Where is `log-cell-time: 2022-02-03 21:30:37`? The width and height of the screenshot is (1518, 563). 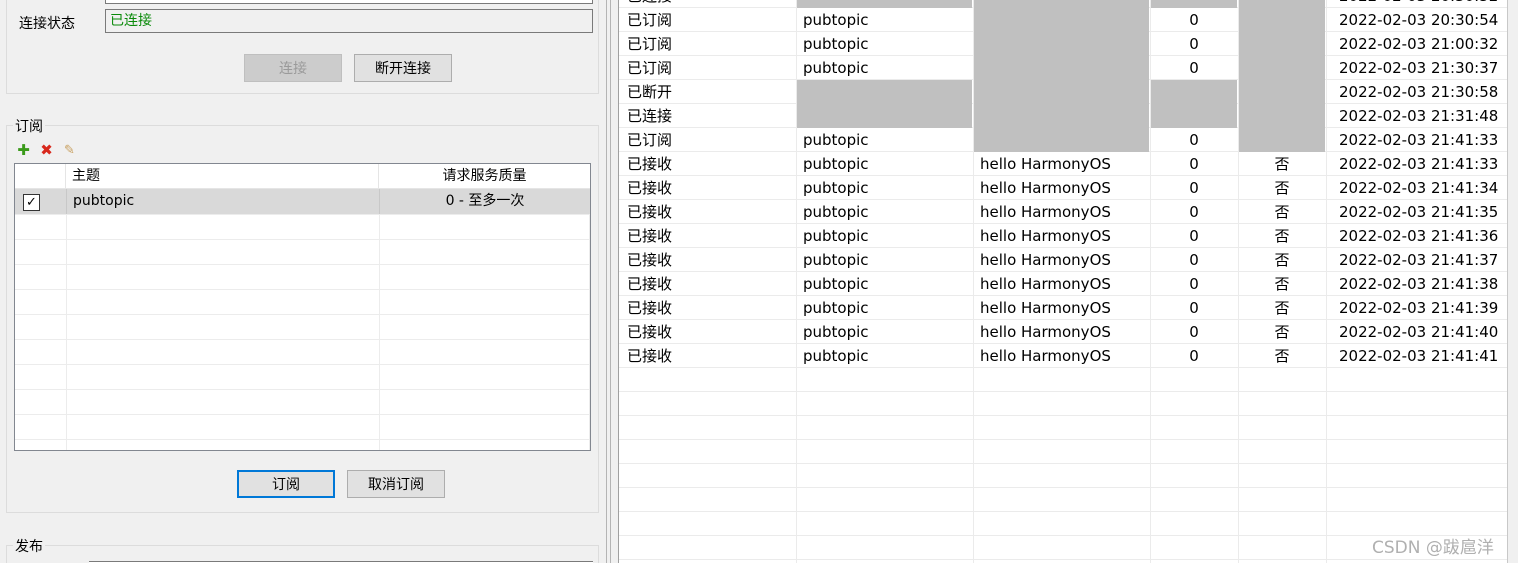 log-cell-time: 2022-02-03 21:30:37 is located at coordinates (1419, 68).